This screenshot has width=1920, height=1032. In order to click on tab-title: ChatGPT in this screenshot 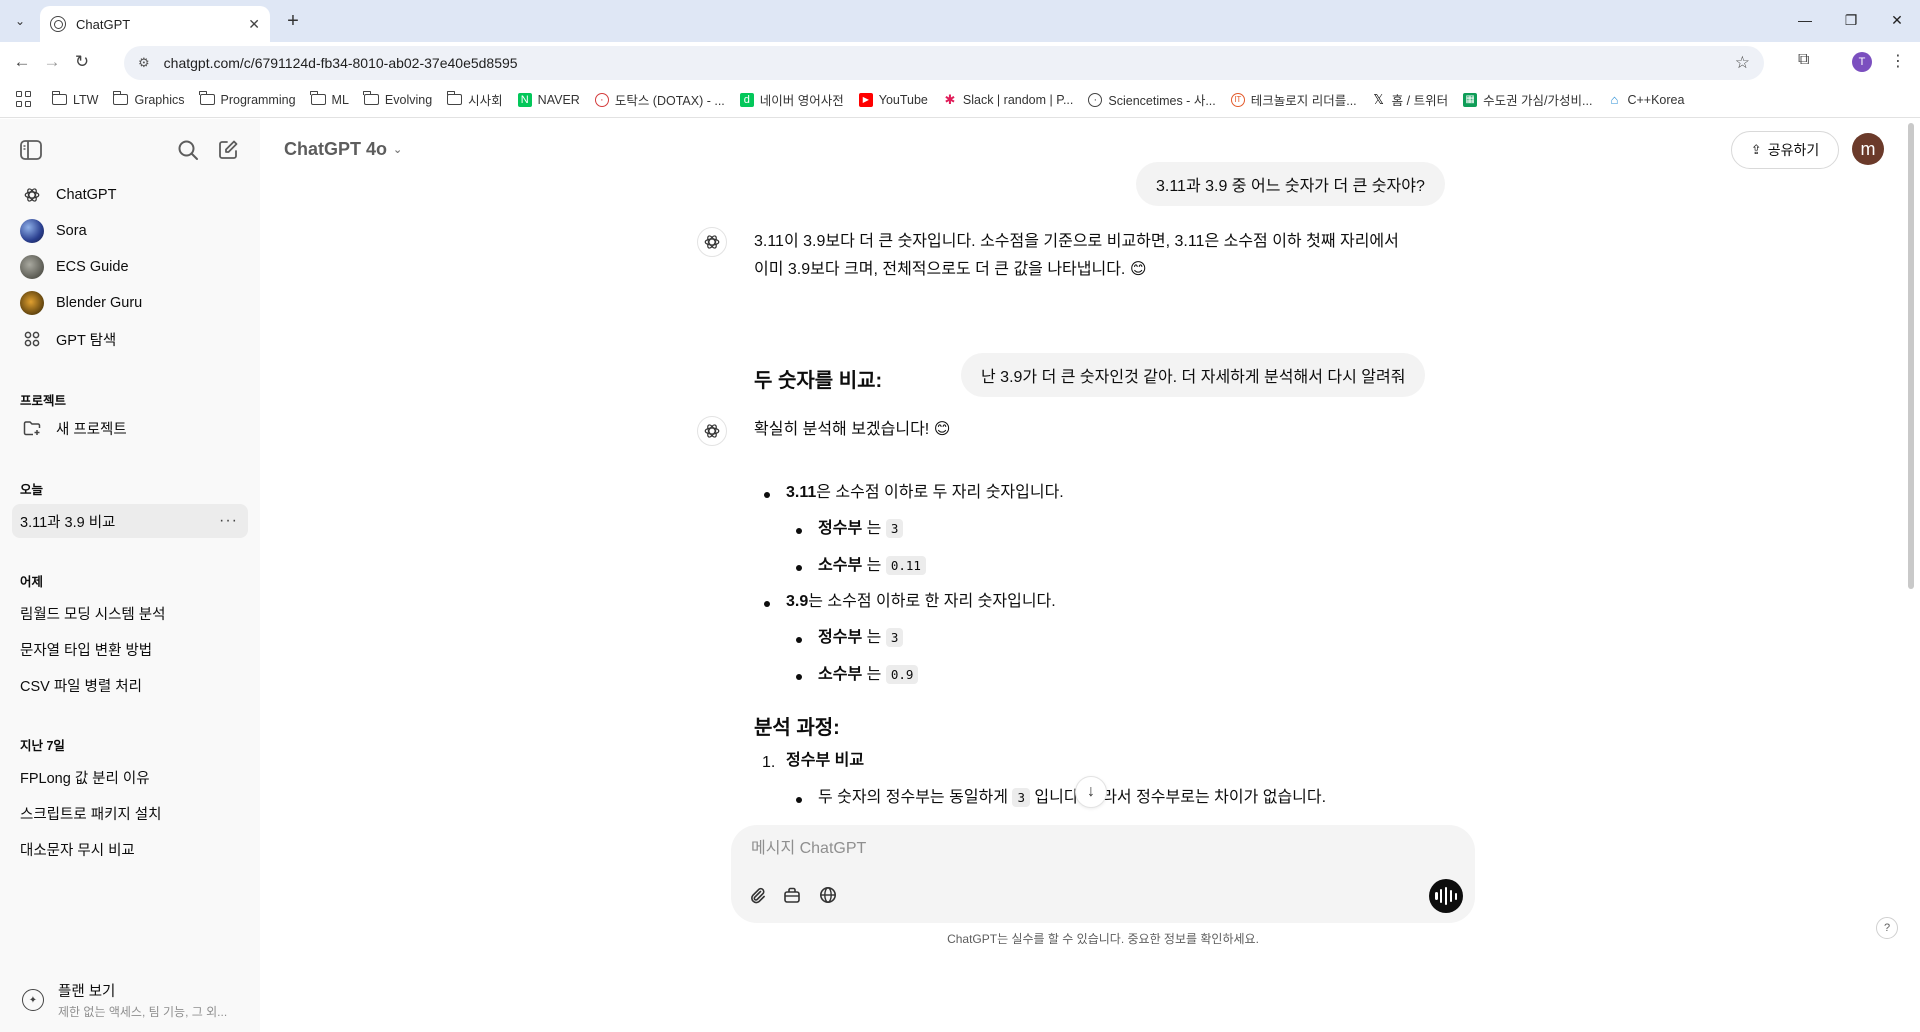, I will do `click(103, 24)`.